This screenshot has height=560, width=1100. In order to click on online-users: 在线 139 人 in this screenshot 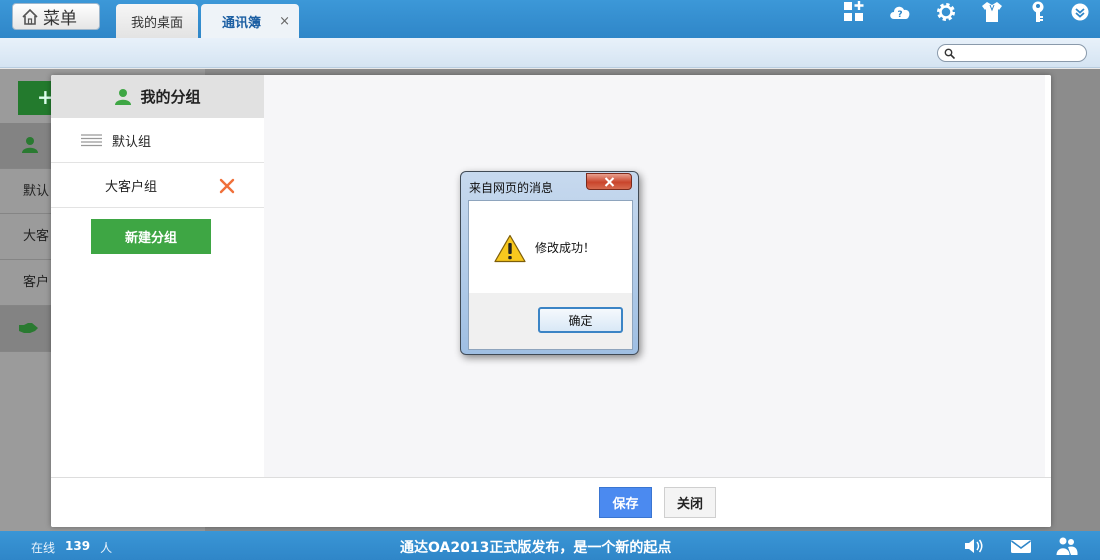, I will do `click(71, 547)`.